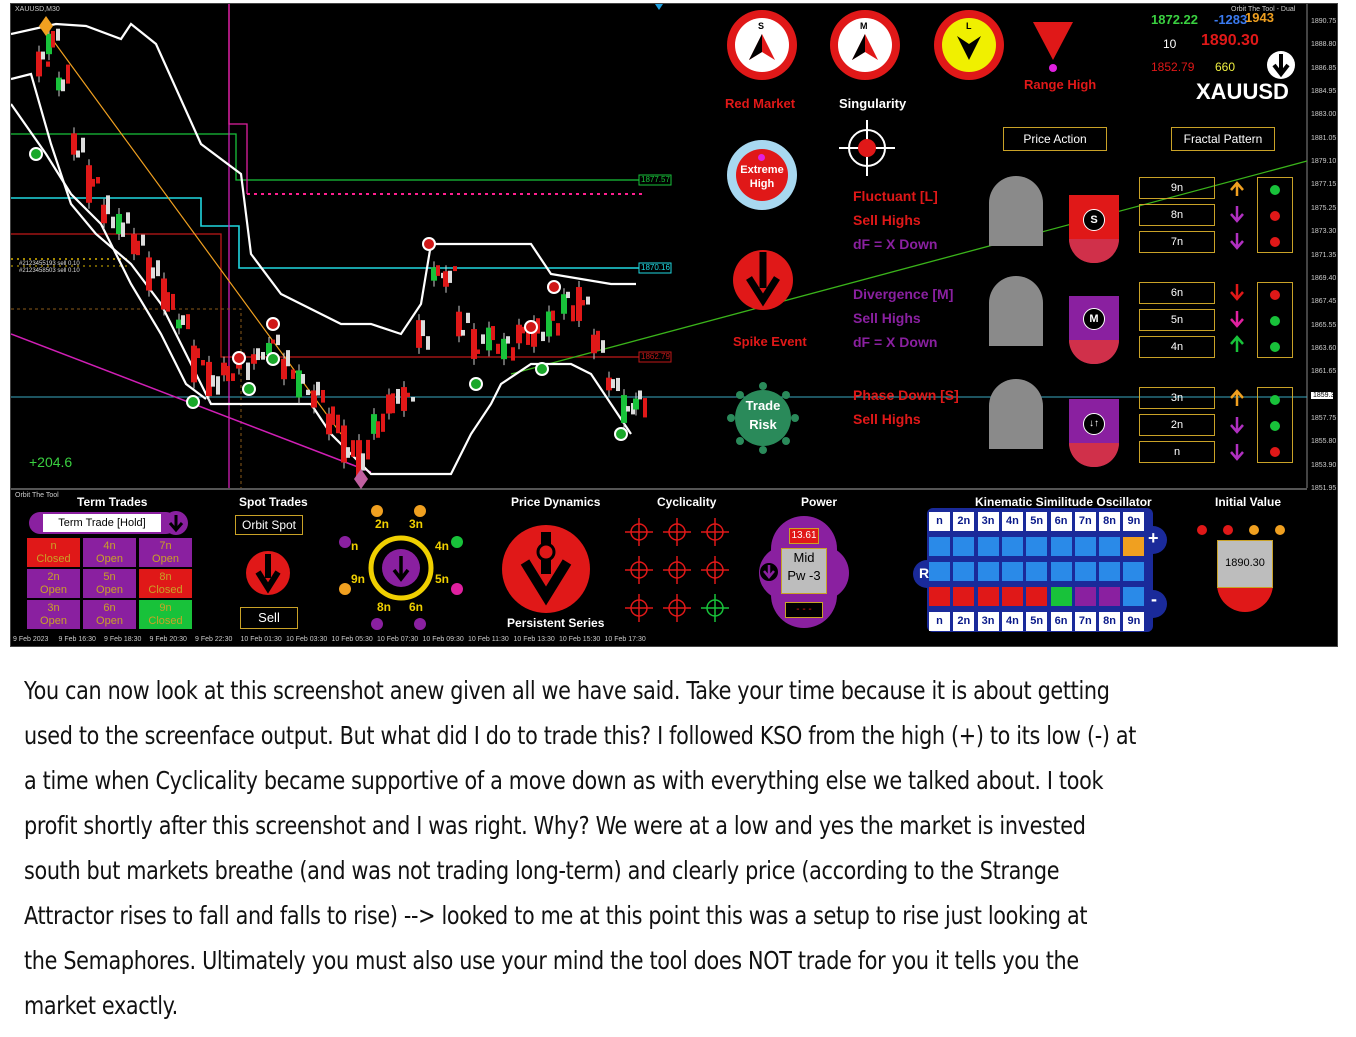  I want to click on level-7n: 7n, so click(1177, 242).